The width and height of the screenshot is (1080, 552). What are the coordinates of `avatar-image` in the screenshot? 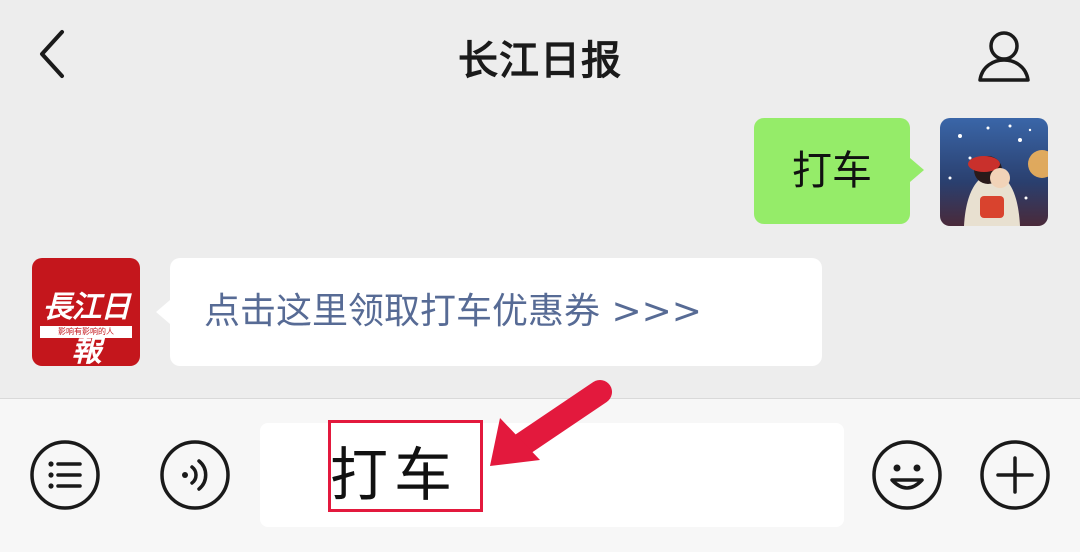 It's located at (994, 172).